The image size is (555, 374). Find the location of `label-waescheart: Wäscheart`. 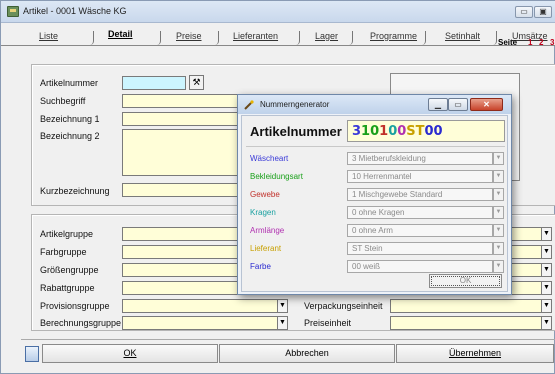

label-waescheart: Wäscheart is located at coordinates (269, 158).